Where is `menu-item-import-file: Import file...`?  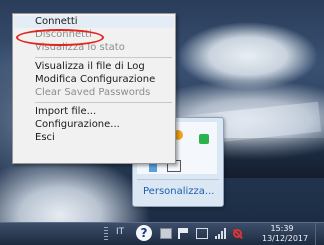
menu-item-import-file: Import file... is located at coordinates (94, 112).